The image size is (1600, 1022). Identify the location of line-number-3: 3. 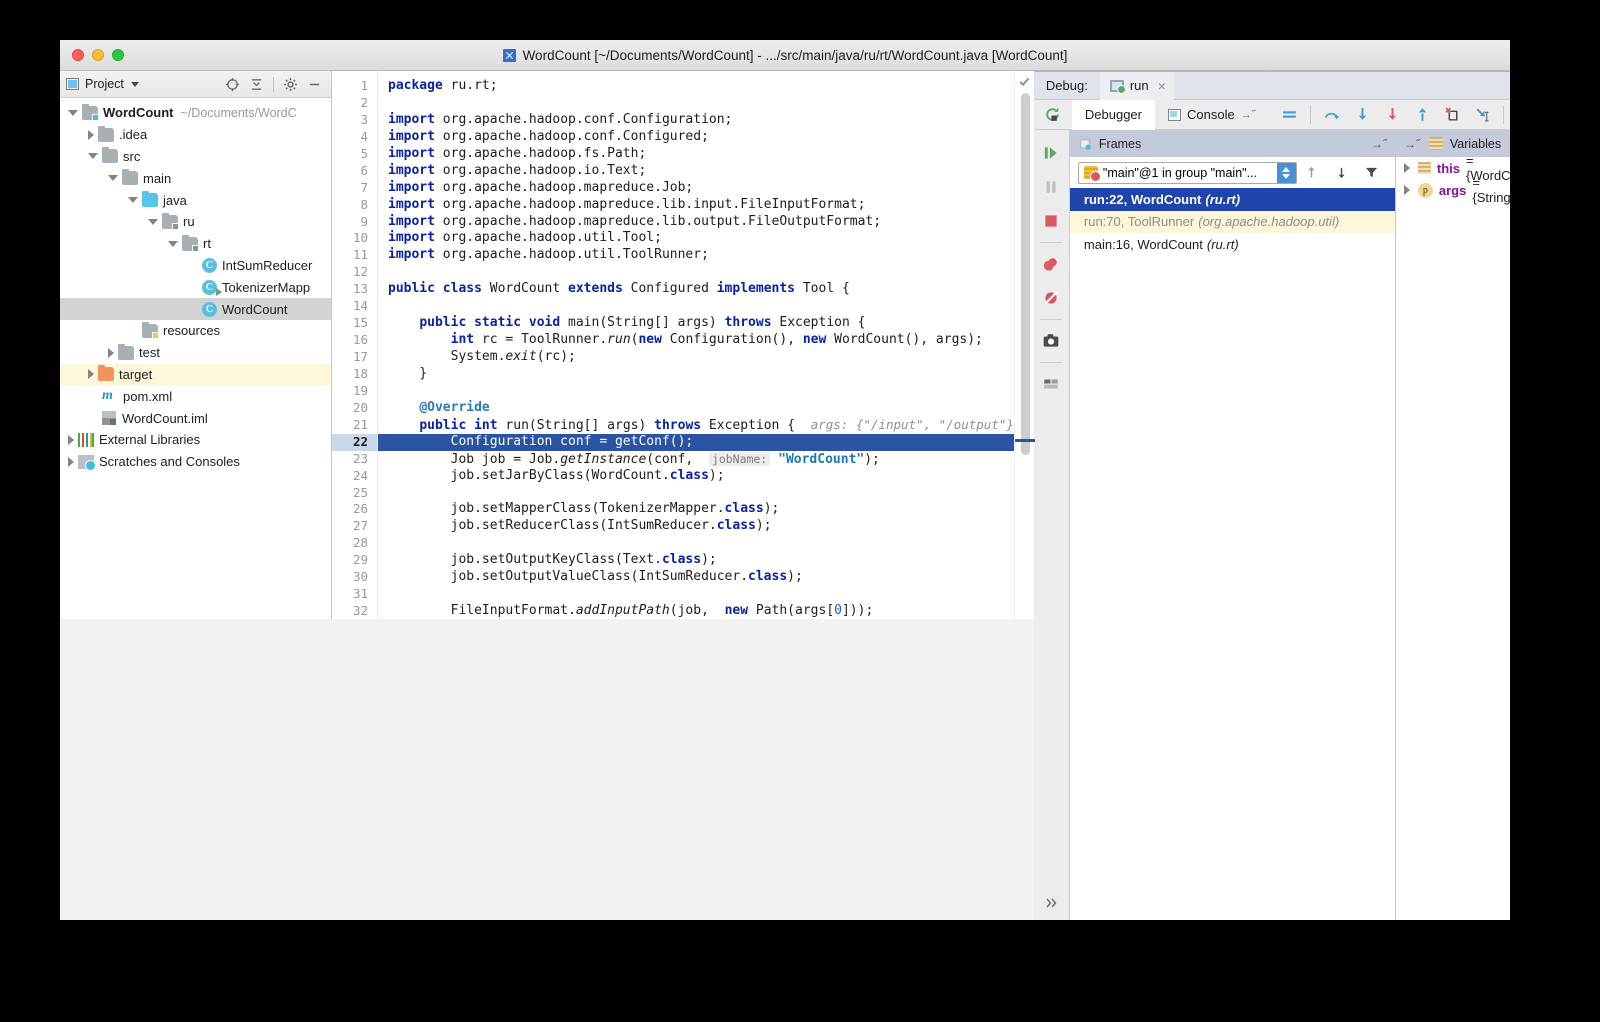
(354, 120).